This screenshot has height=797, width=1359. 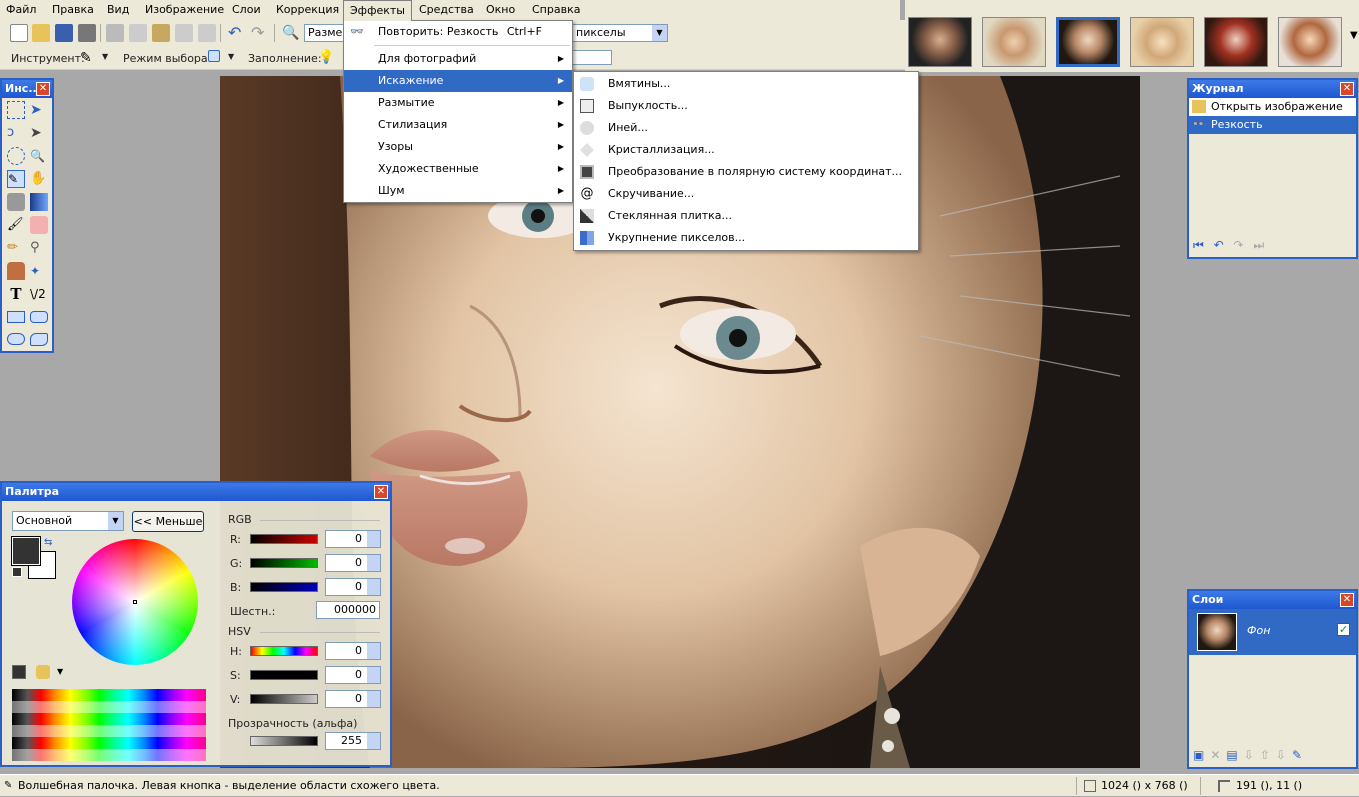 I want to click on layer-visible-checkbox: ✓, so click(x=1343, y=629).